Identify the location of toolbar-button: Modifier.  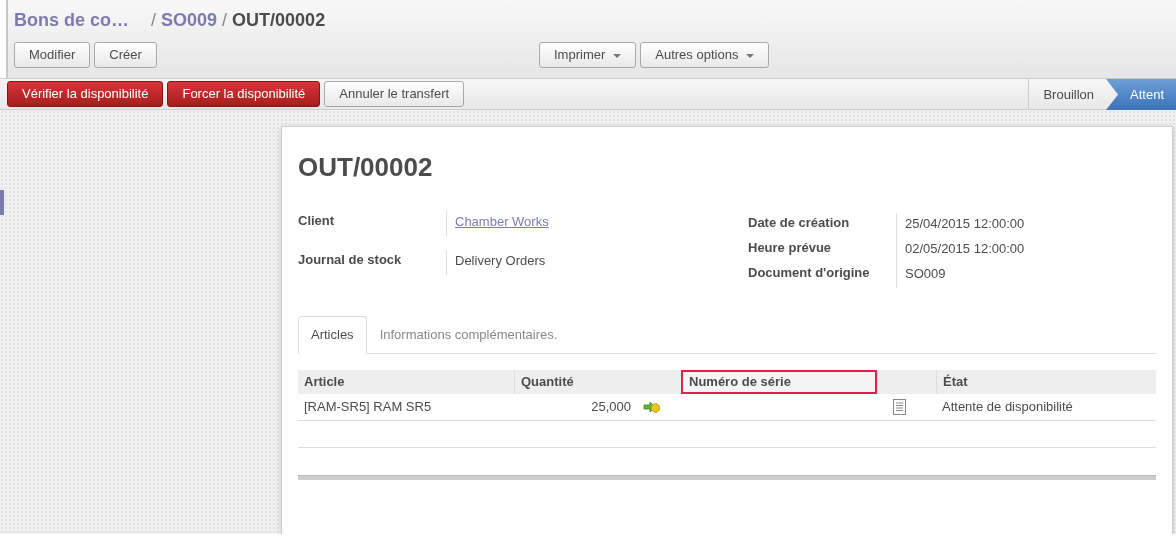
(52, 55).